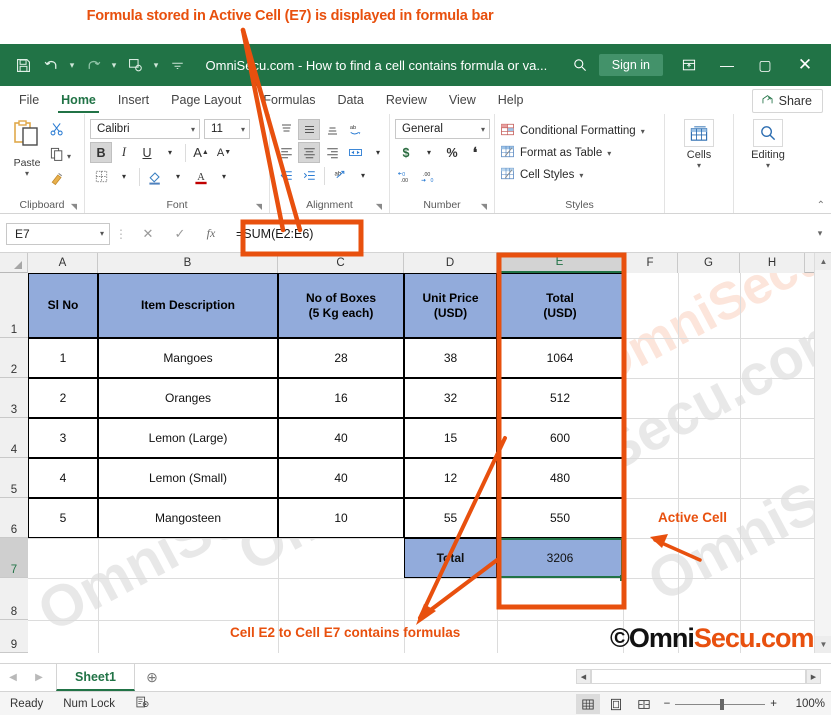 This screenshot has height=715, width=831. What do you see at coordinates (787, 101) in the screenshot?
I see `share-button: Share` at bounding box center [787, 101].